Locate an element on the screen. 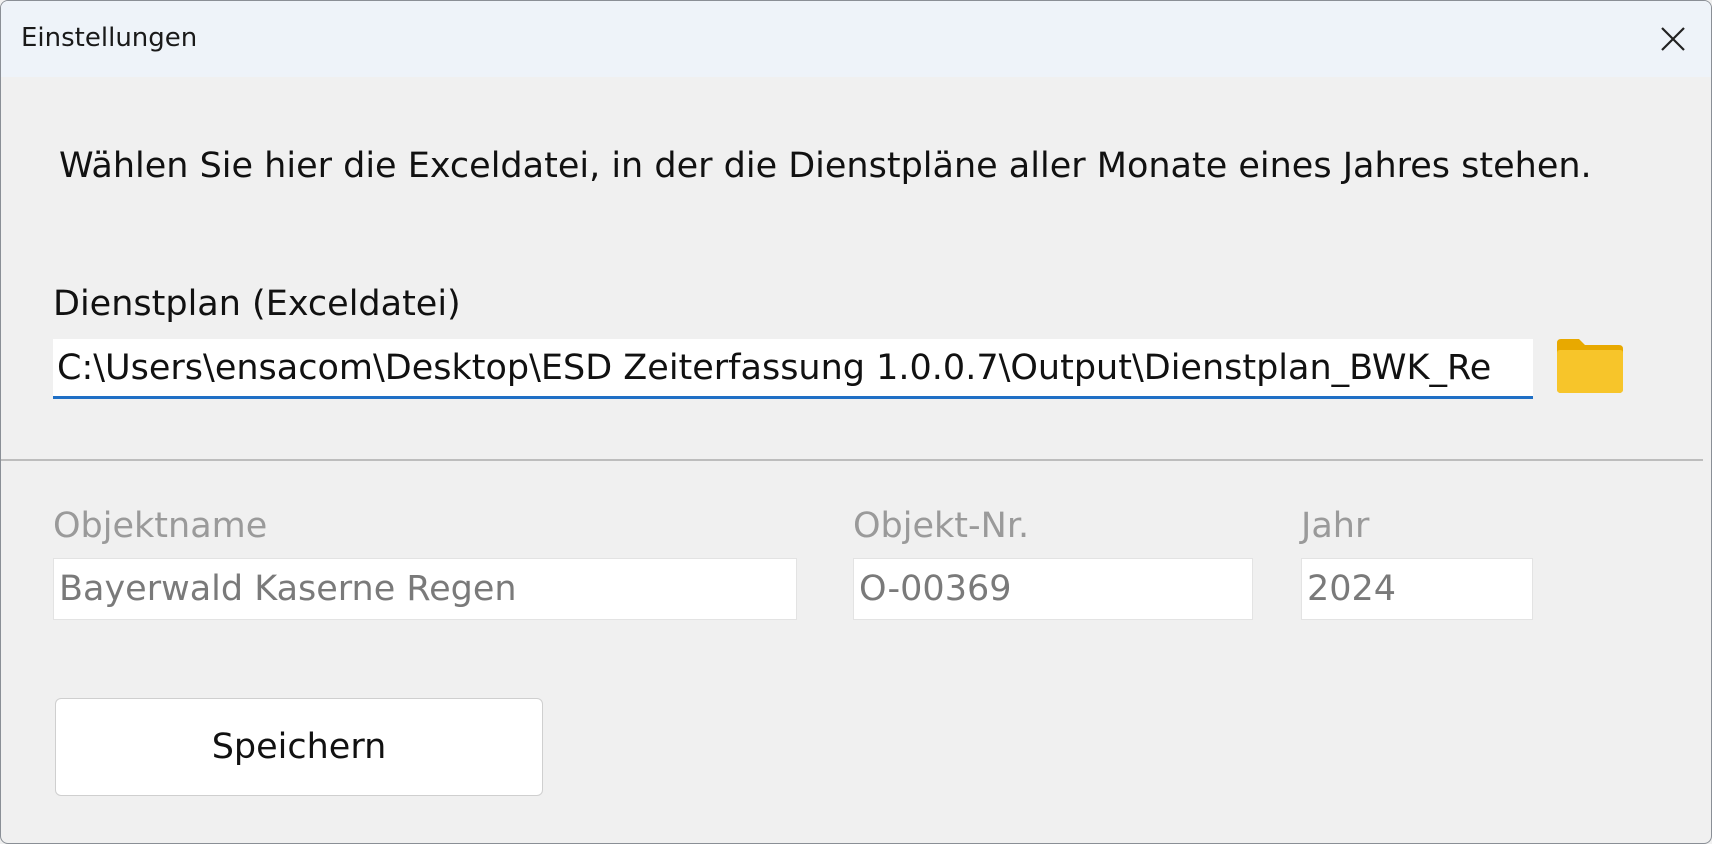  dienstplan-path-input is located at coordinates (793, 369).